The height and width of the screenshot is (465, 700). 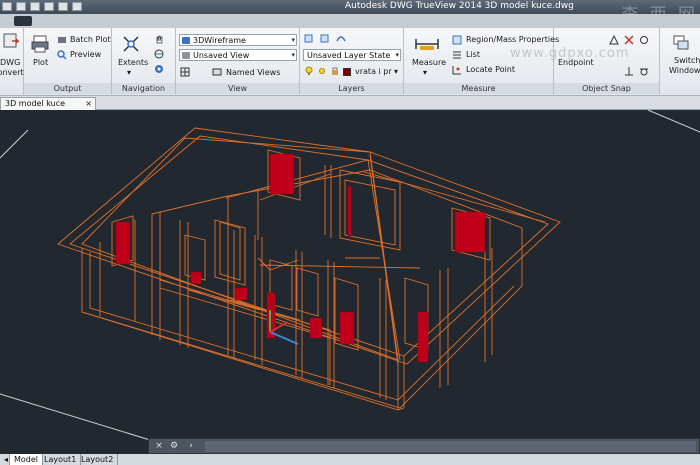 I want to click on snap-perpendicular-icon, so click(x=629, y=71).